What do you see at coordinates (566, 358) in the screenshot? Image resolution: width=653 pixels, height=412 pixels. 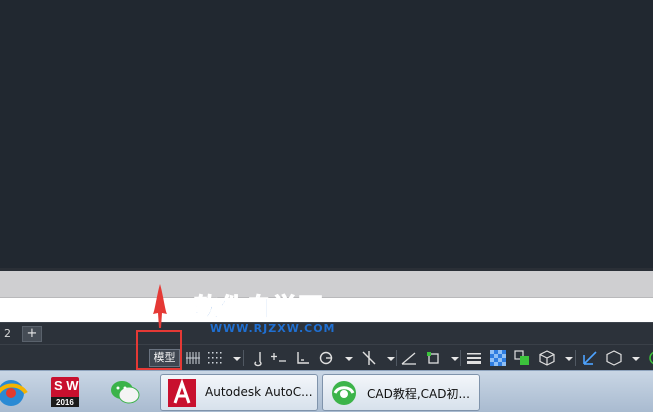 I see `3d-osnap-dropdown-icon` at bounding box center [566, 358].